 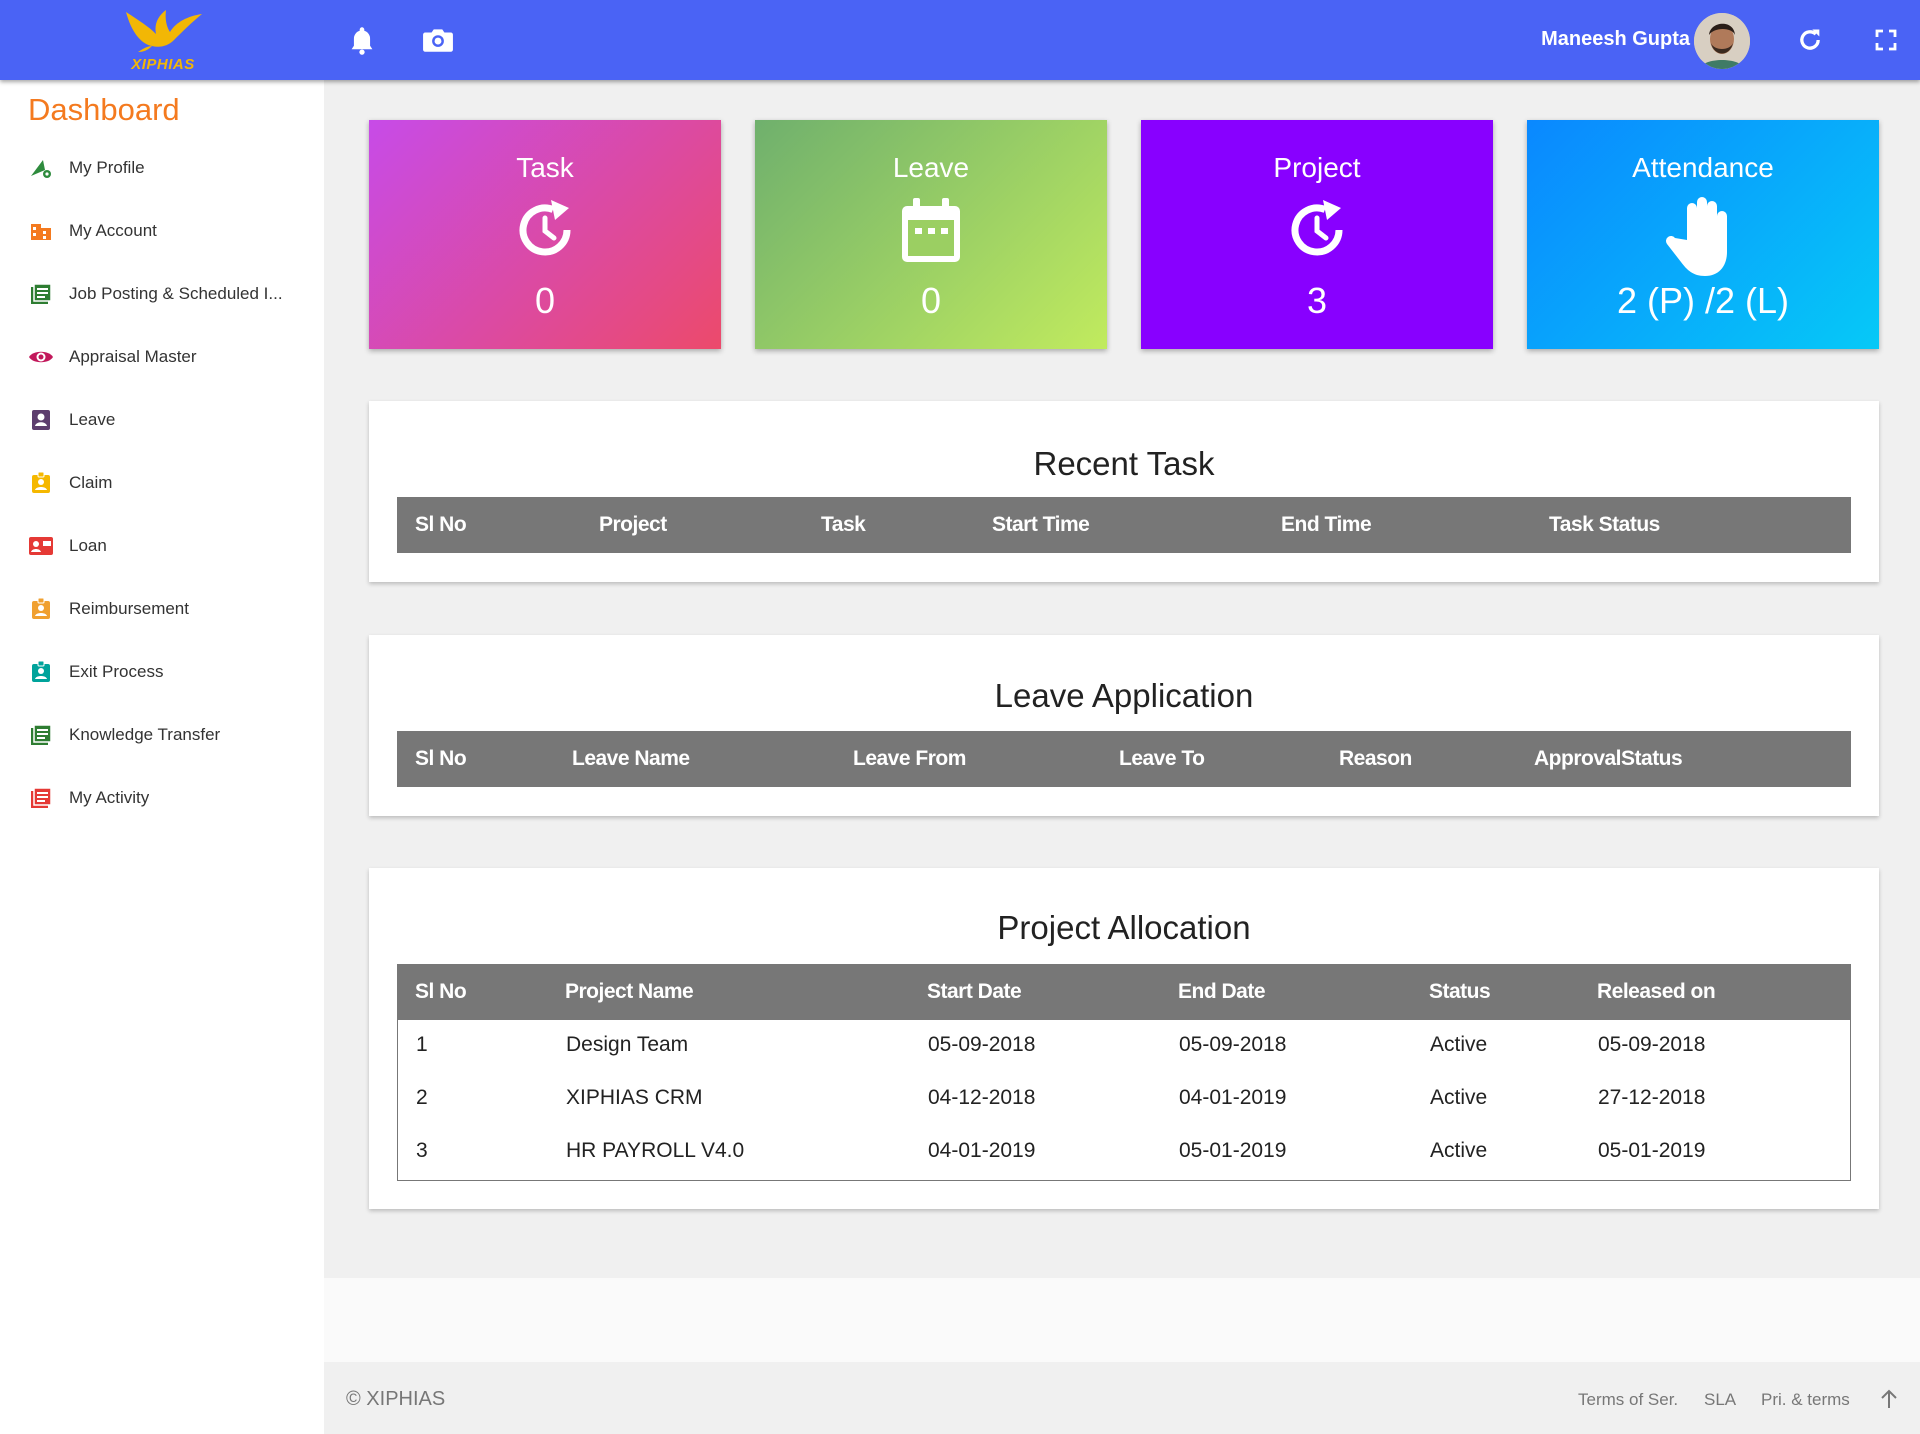 I want to click on sidebar-item-appraisal-master: Appraisal Master, so click(x=173, y=357).